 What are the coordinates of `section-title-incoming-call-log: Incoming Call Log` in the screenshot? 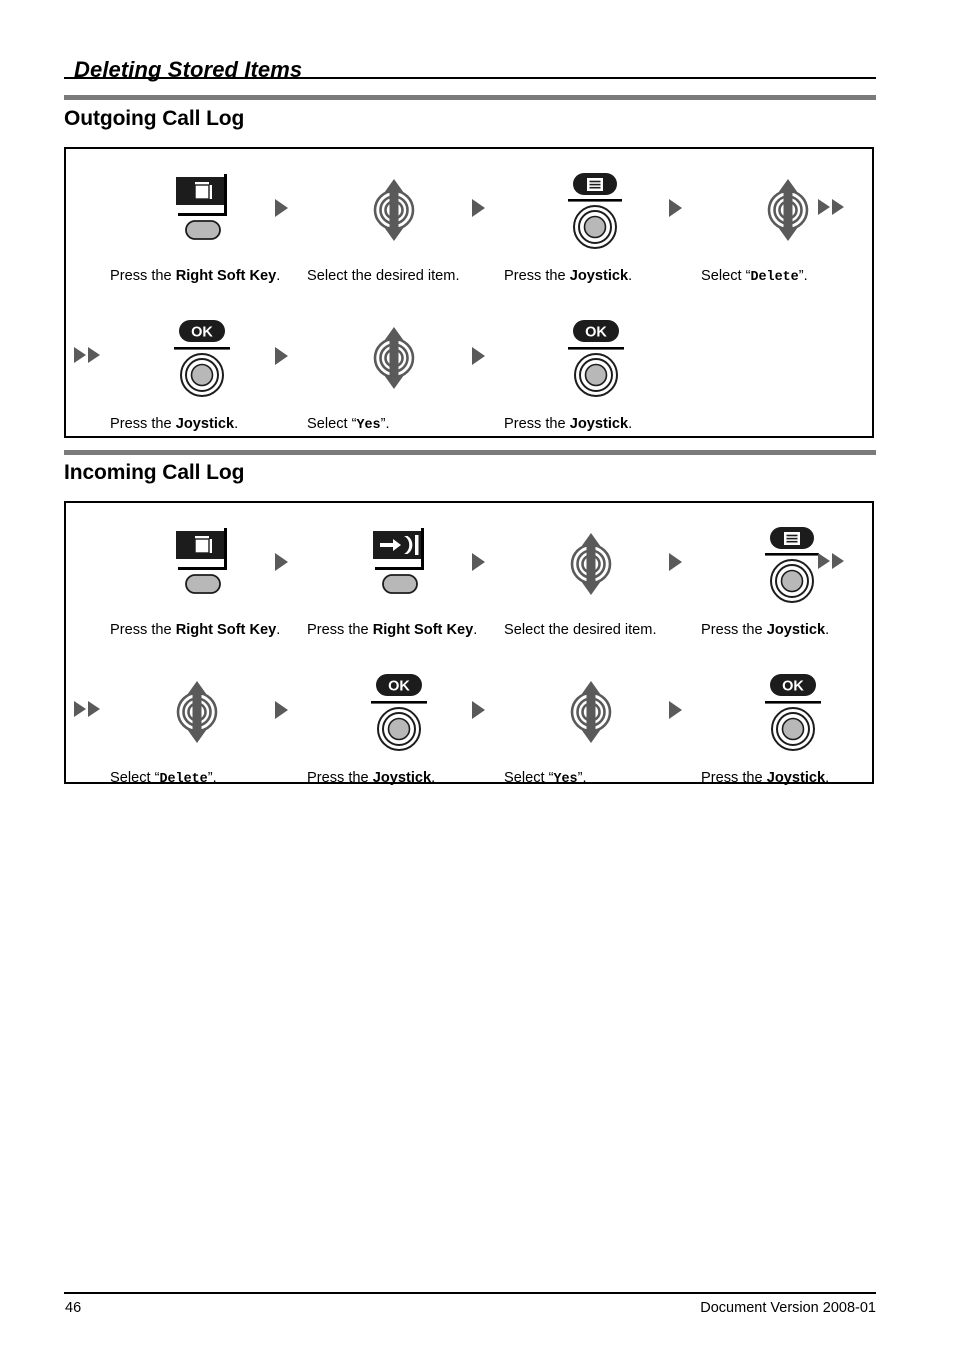 It's located at (154, 472).